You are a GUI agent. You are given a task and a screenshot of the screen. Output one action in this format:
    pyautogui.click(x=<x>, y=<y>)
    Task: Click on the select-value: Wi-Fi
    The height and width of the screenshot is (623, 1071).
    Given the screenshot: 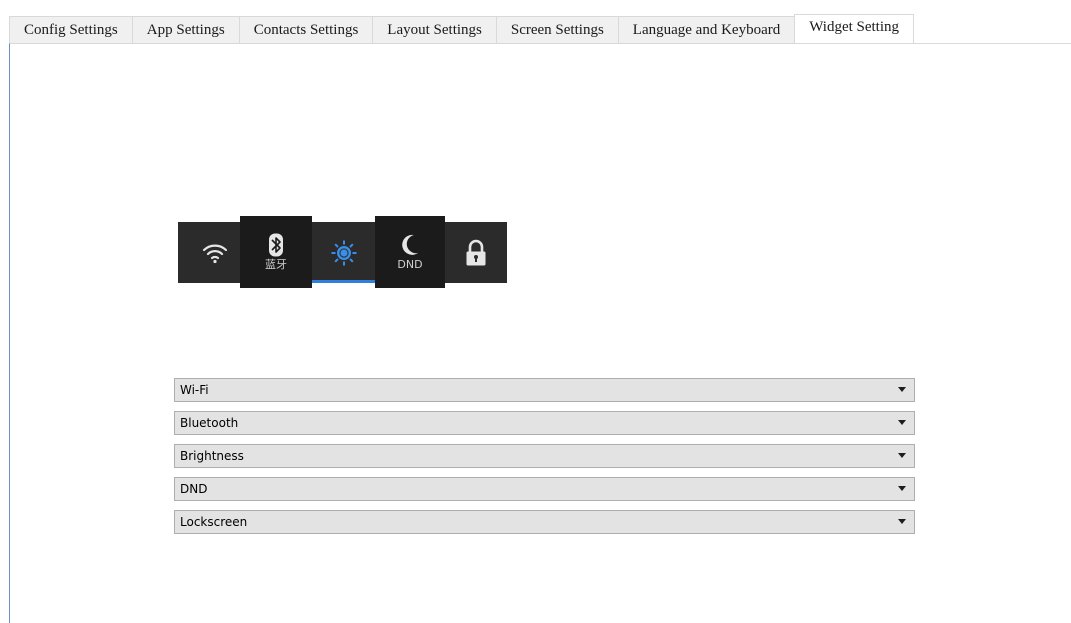 What is the action you would take?
    pyautogui.click(x=194, y=390)
    